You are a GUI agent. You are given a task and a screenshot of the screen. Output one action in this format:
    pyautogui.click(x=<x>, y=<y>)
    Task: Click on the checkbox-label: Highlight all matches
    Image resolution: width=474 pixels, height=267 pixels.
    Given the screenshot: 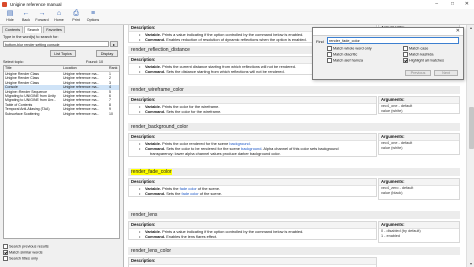 What is the action you would take?
    pyautogui.click(x=427, y=60)
    